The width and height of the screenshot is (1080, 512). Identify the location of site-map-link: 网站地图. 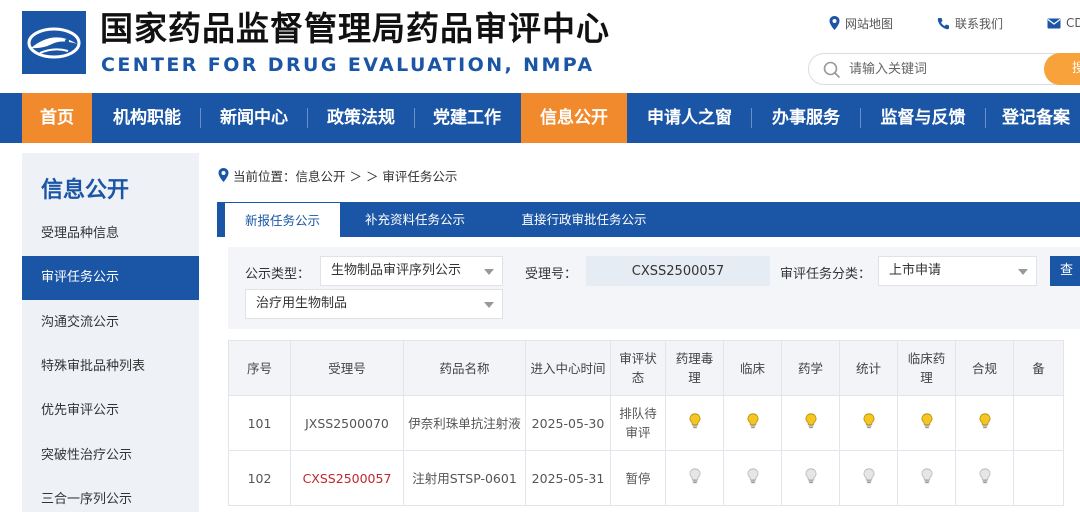
(861, 23).